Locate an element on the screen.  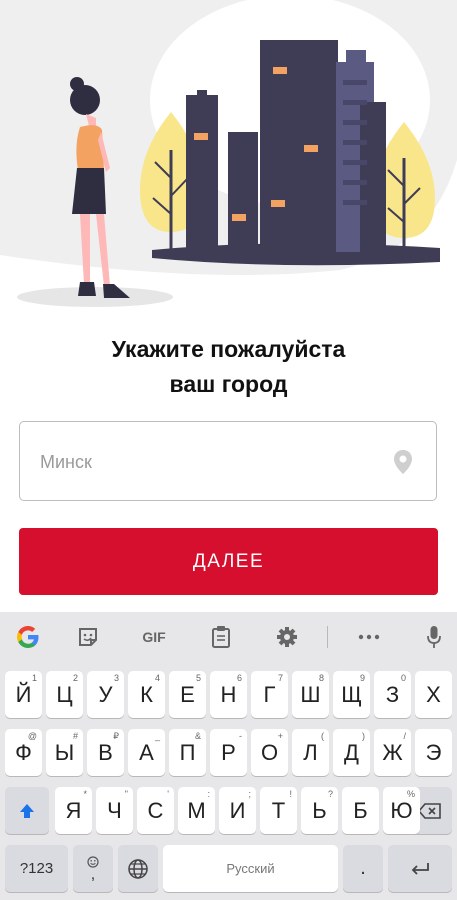
key-label: С is located at coordinates (155, 810).